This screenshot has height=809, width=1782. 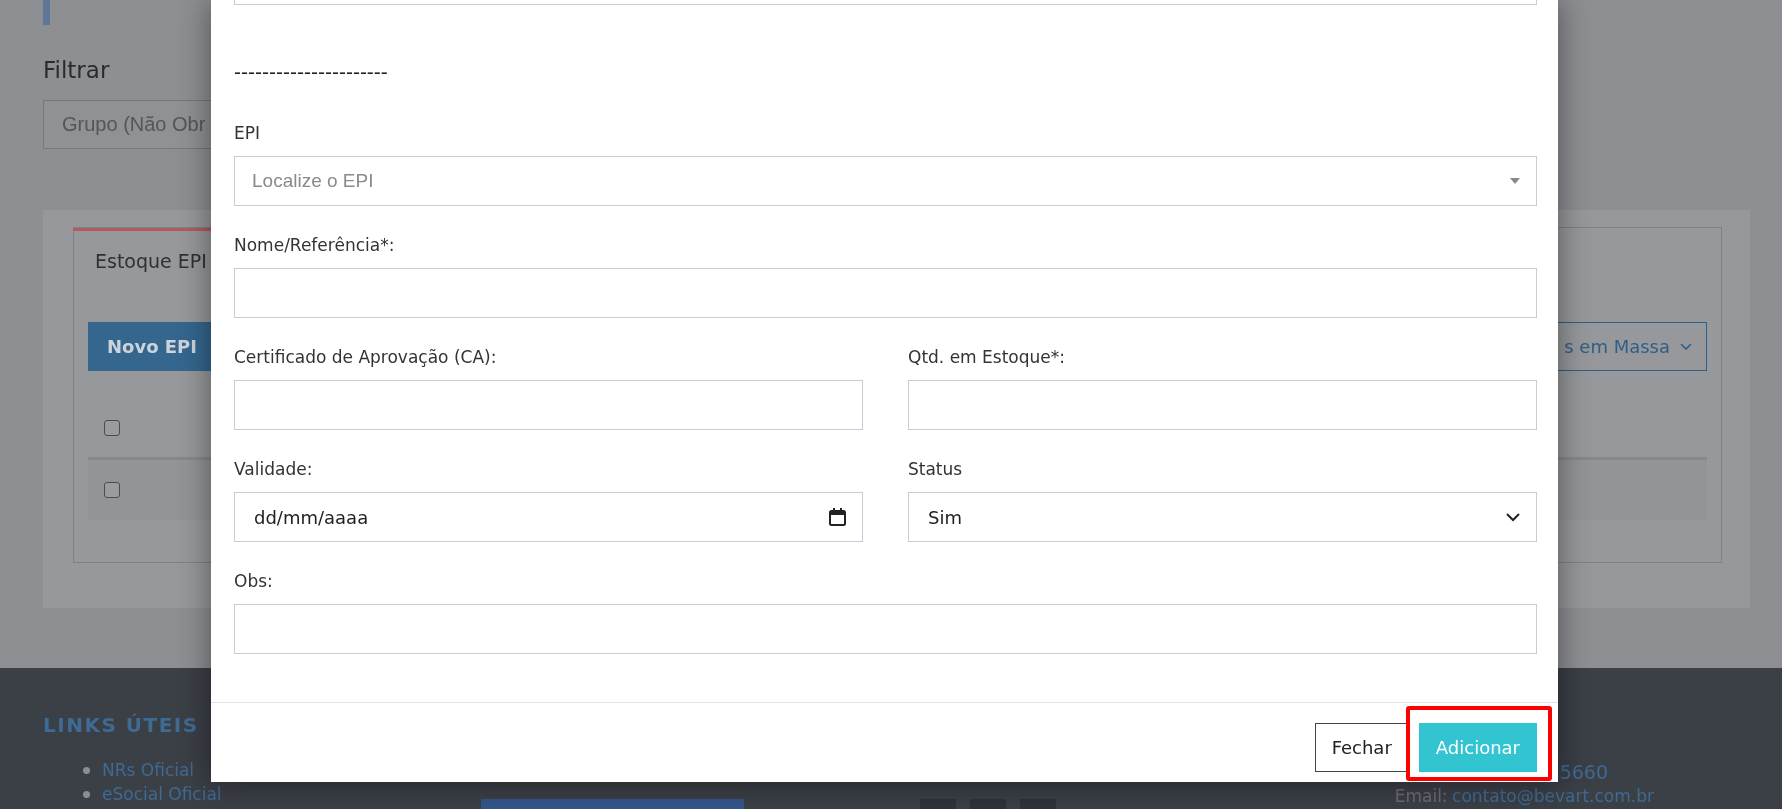 What do you see at coordinates (548, 517) in the screenshot?
I see `date-field: dd/mm/aaaa` at bounding box center [548, 517].